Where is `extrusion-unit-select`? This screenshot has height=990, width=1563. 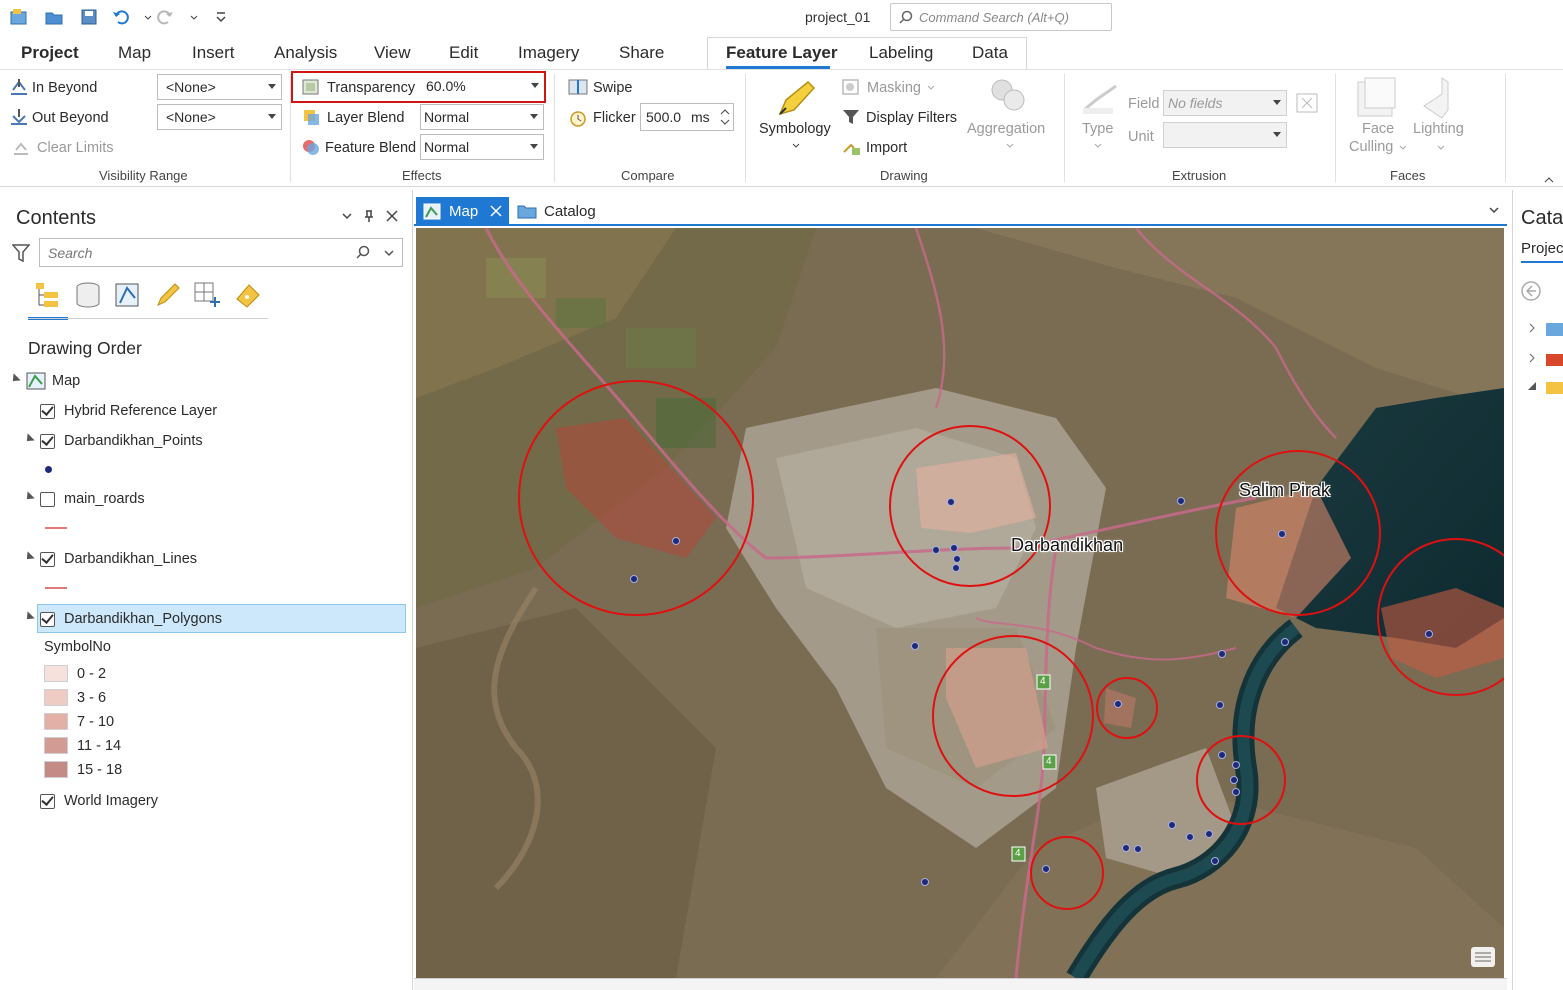 extrusion-unit-select is located at coordinates (1225, 135).